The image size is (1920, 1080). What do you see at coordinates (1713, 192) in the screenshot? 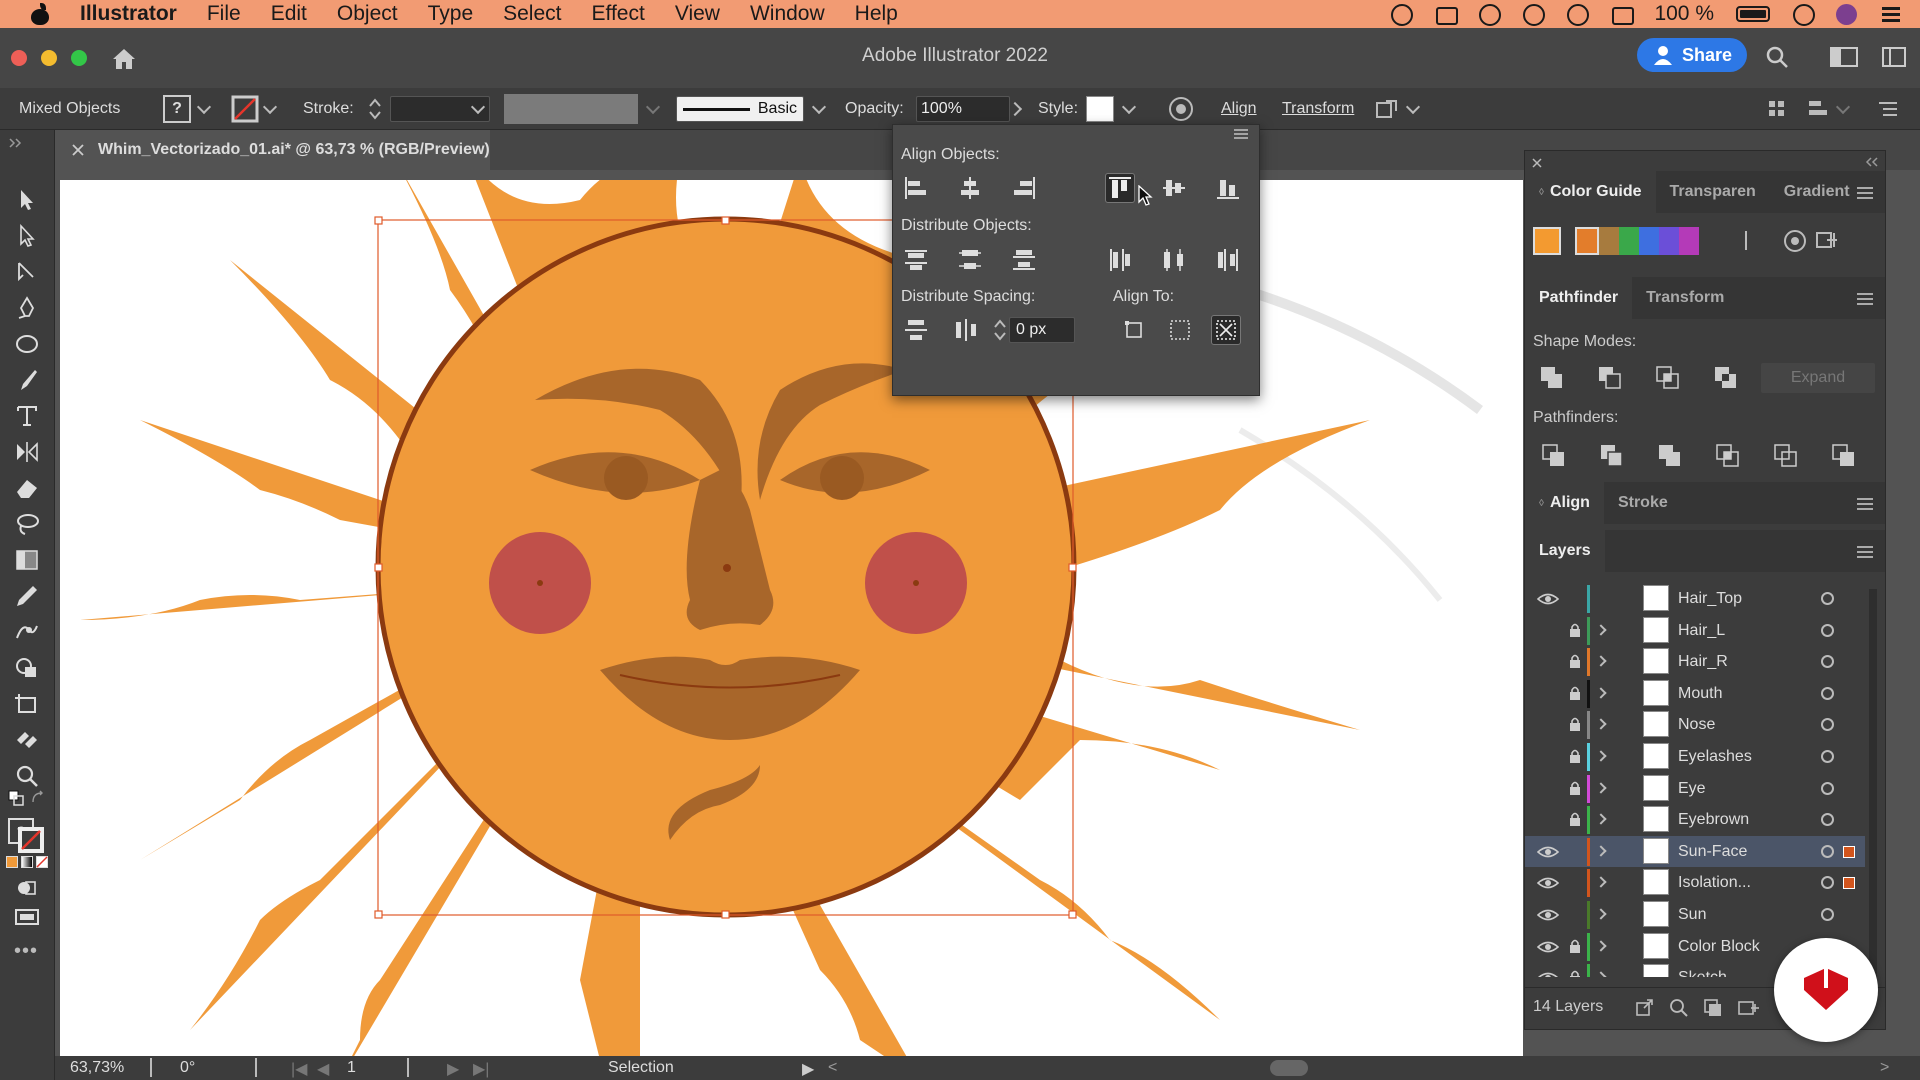
I see `tab-transparency: Transparen` at bounding box center [1713, 192].